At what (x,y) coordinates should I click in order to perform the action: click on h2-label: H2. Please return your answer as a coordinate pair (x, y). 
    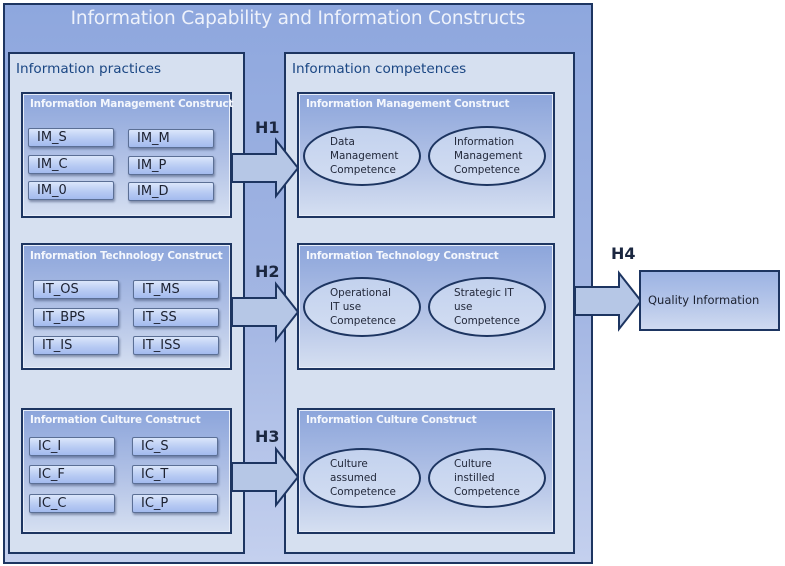
    Looking at the image, I should click on (267, 271).